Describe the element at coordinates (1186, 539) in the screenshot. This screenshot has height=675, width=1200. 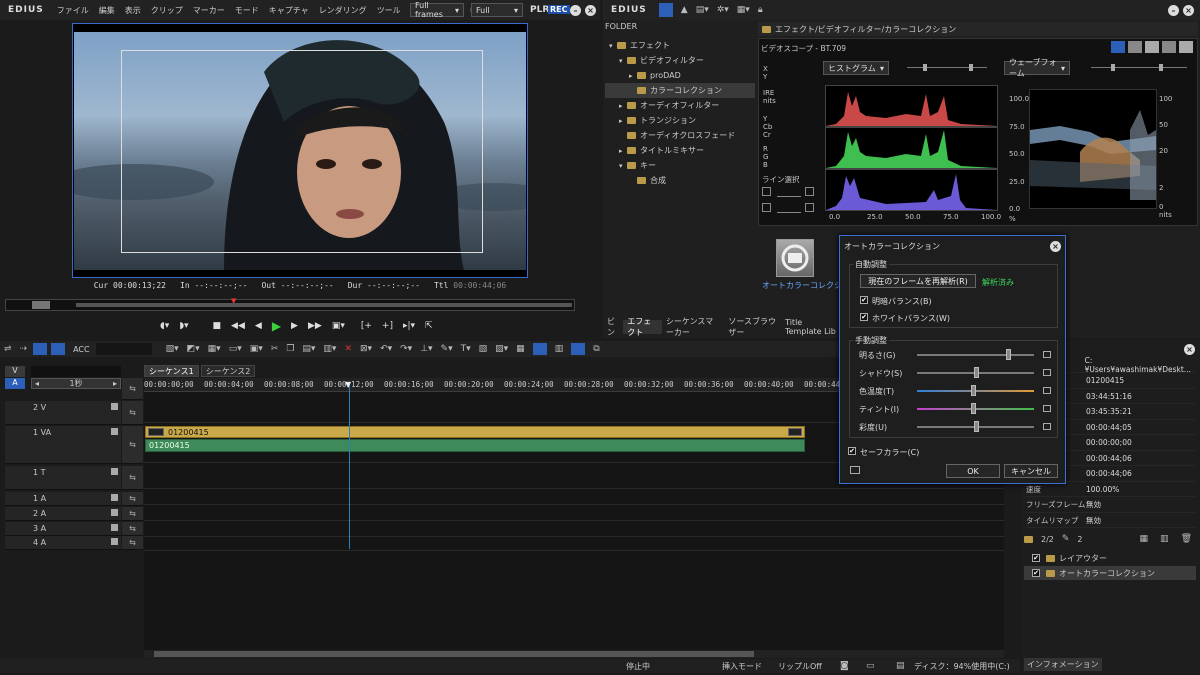
I see `trash-icon: 🗑︎` at that location.